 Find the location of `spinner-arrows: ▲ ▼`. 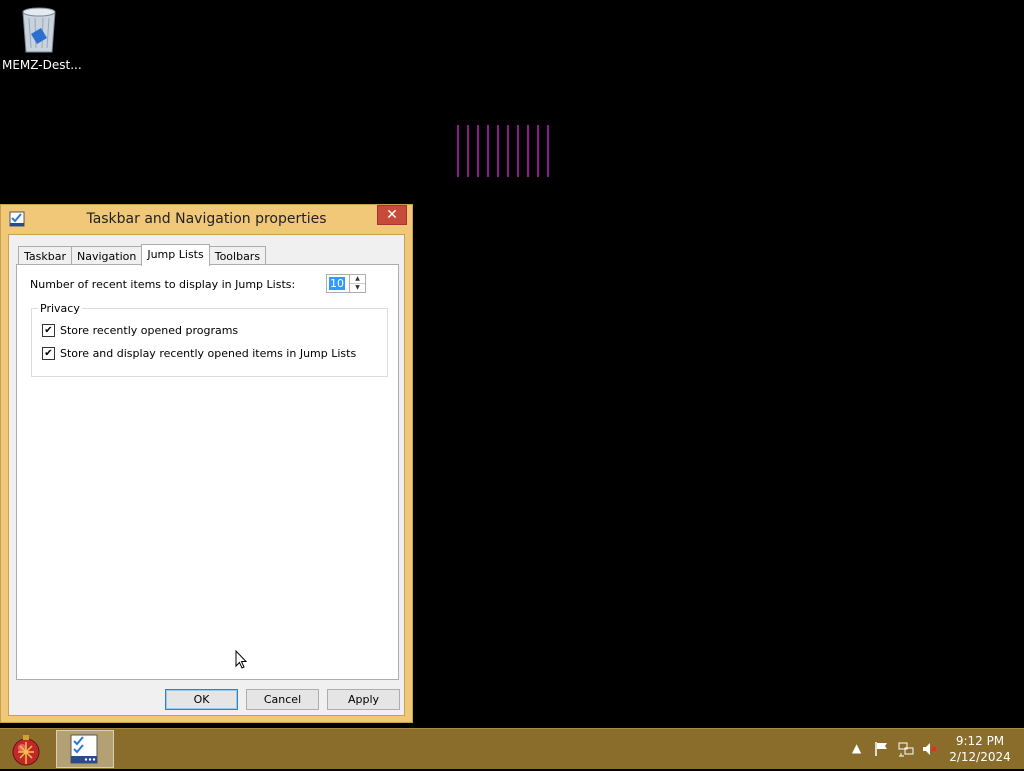

spinner-arrows: ▲ ▼ is located at coordinates (357, 283).